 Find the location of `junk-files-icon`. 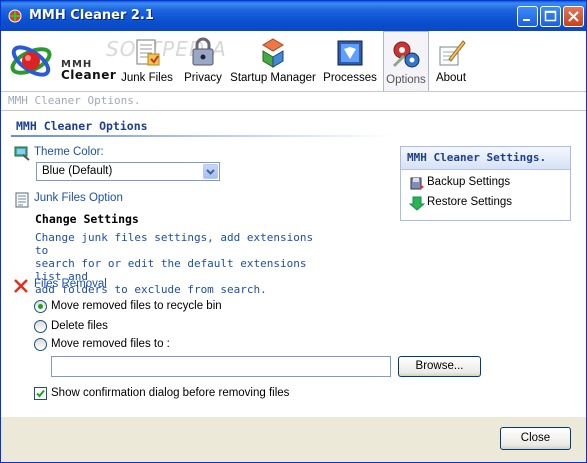

junk-files-icon is located at coordinates (148, 52).